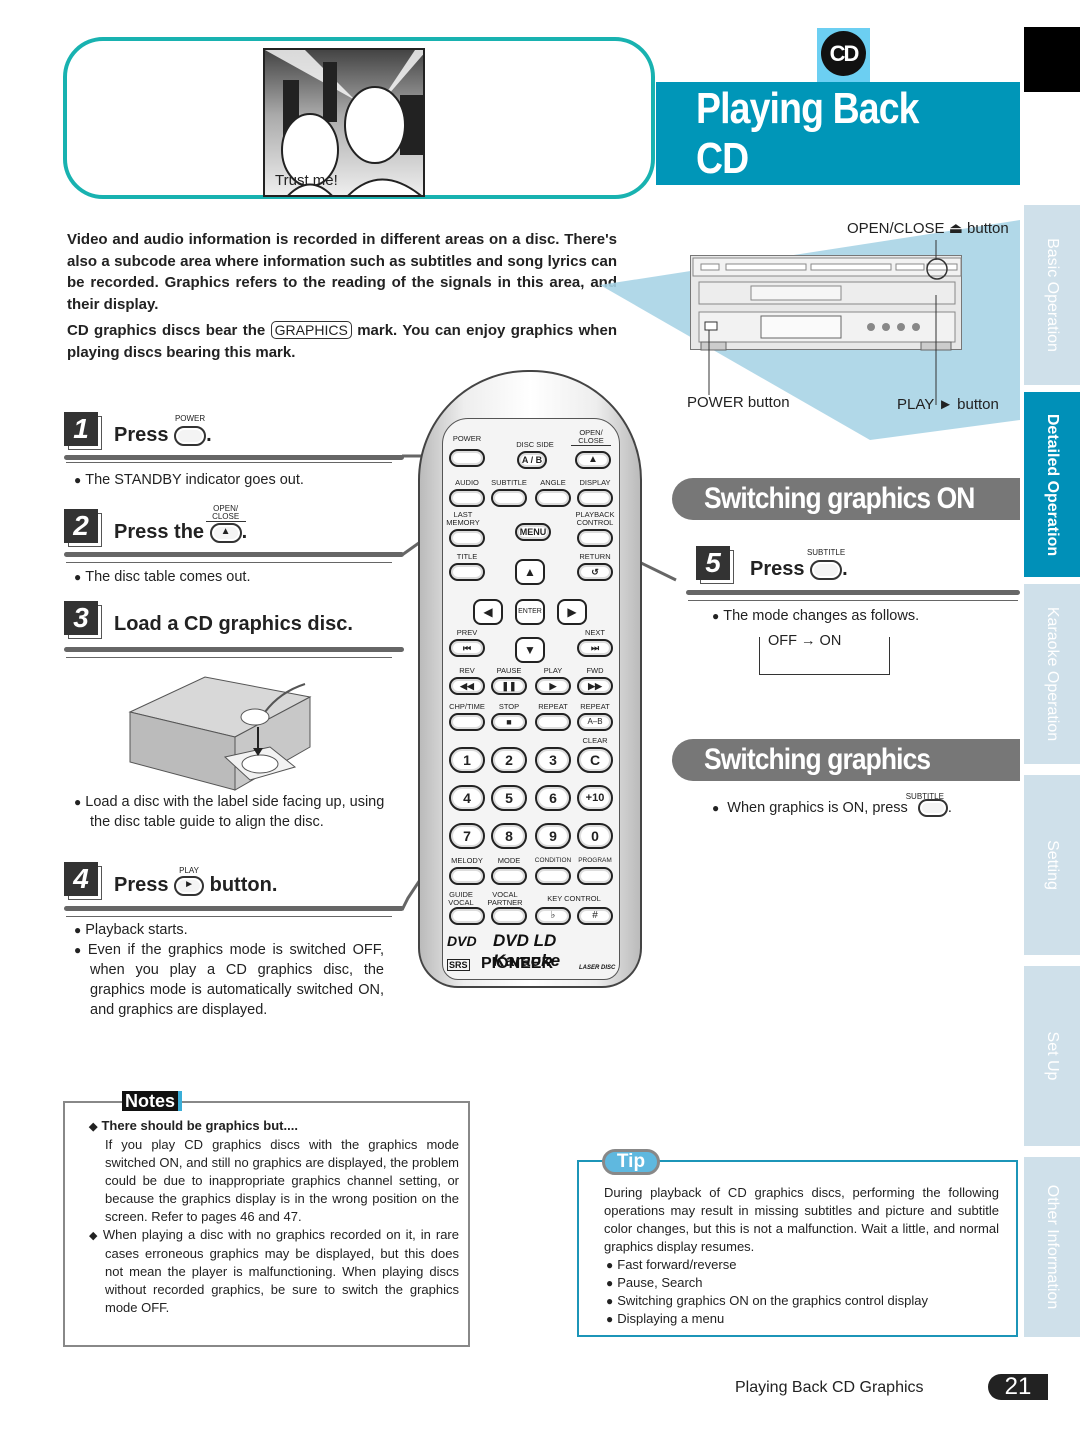  I want to click on power-button-label: POWER button, so click(738, 402).